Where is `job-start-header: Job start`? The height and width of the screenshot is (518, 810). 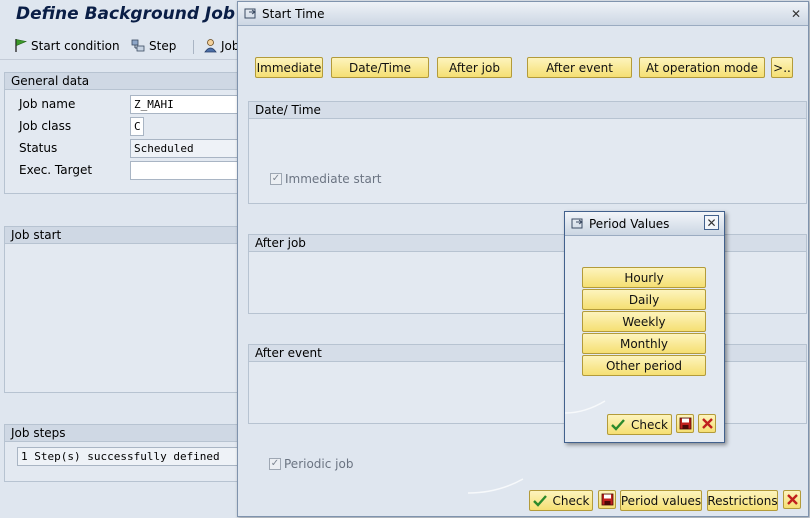
job-start-header: Job start is located at coordinates (122, 235).